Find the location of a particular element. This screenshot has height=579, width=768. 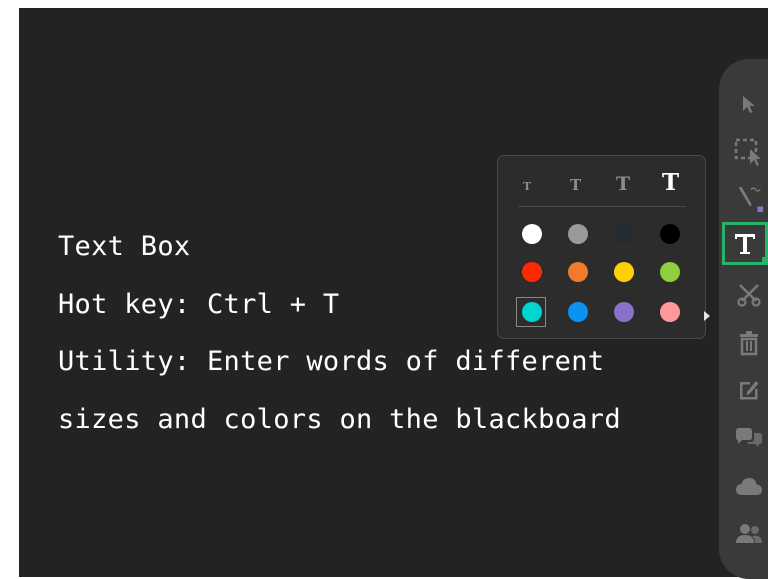

color-swatch-yellow is located at coordinates (624, 272).